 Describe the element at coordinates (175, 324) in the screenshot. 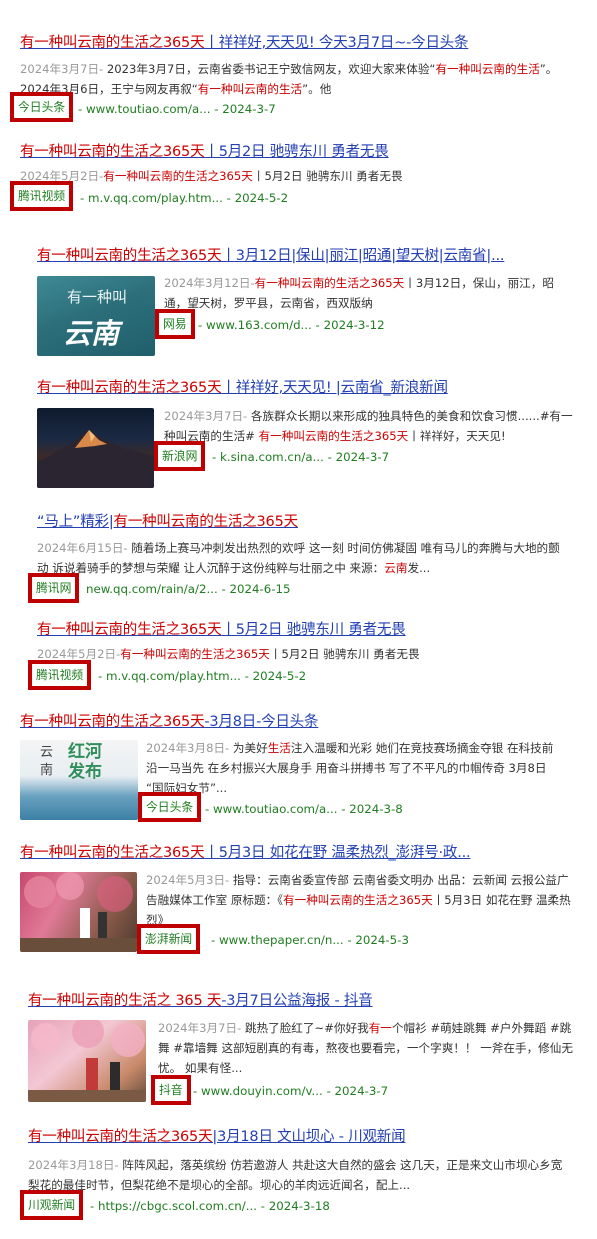

I see `source-label-highlight: 网易` at that location.